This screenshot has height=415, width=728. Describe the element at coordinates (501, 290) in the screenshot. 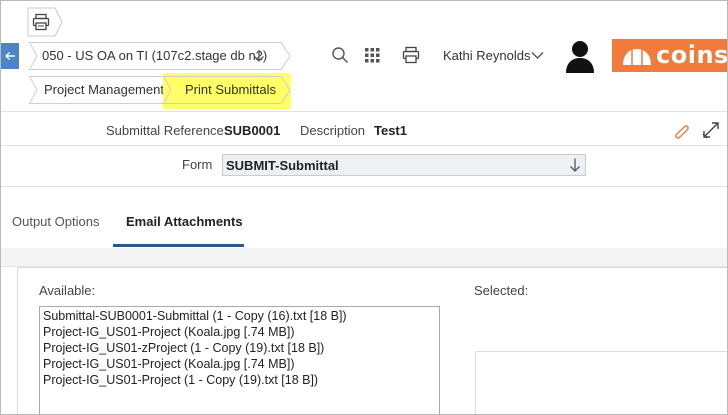

I see `selected-label: Selected:` at that location.